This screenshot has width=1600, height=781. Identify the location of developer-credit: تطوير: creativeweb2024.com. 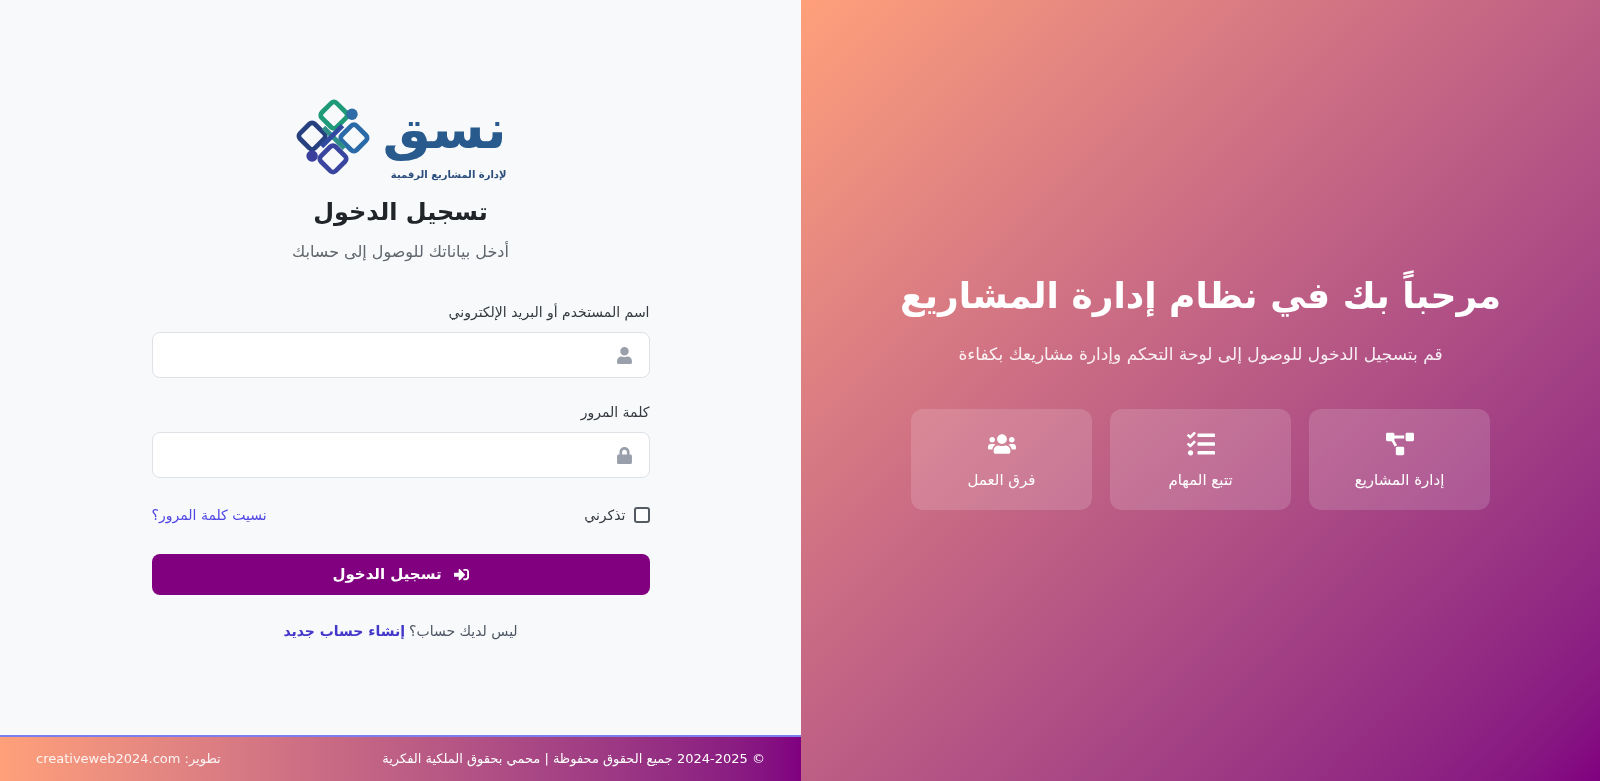
(128, 759).